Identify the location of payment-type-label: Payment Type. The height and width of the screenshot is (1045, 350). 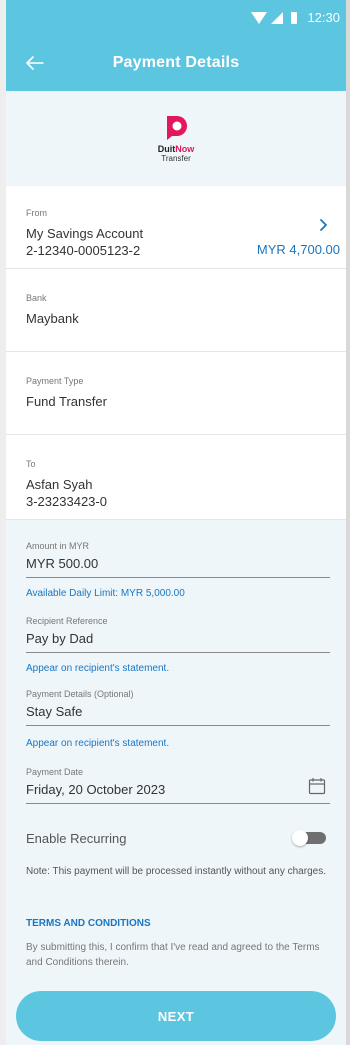
(55, 381).